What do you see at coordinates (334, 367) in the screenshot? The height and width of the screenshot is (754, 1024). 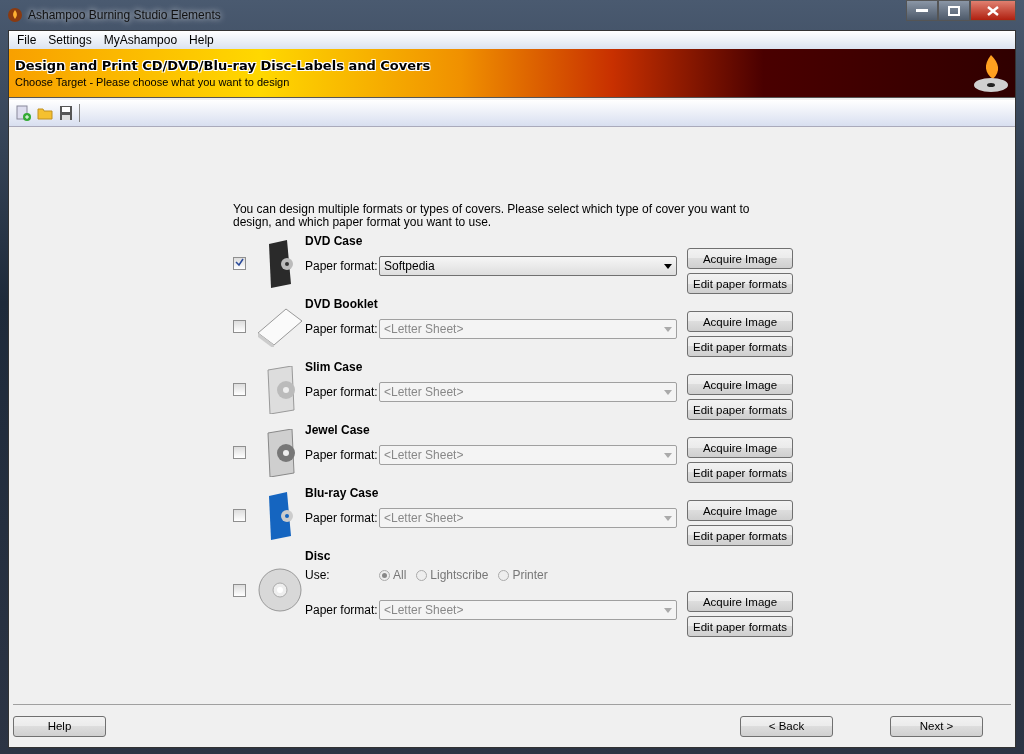 I see `cover-type-title: Slim Case` at bounding box center [334, 367].